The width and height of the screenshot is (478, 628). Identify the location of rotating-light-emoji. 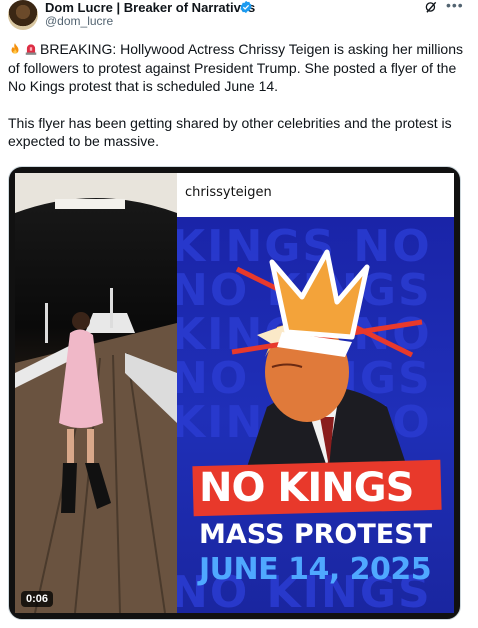
(31, 49).